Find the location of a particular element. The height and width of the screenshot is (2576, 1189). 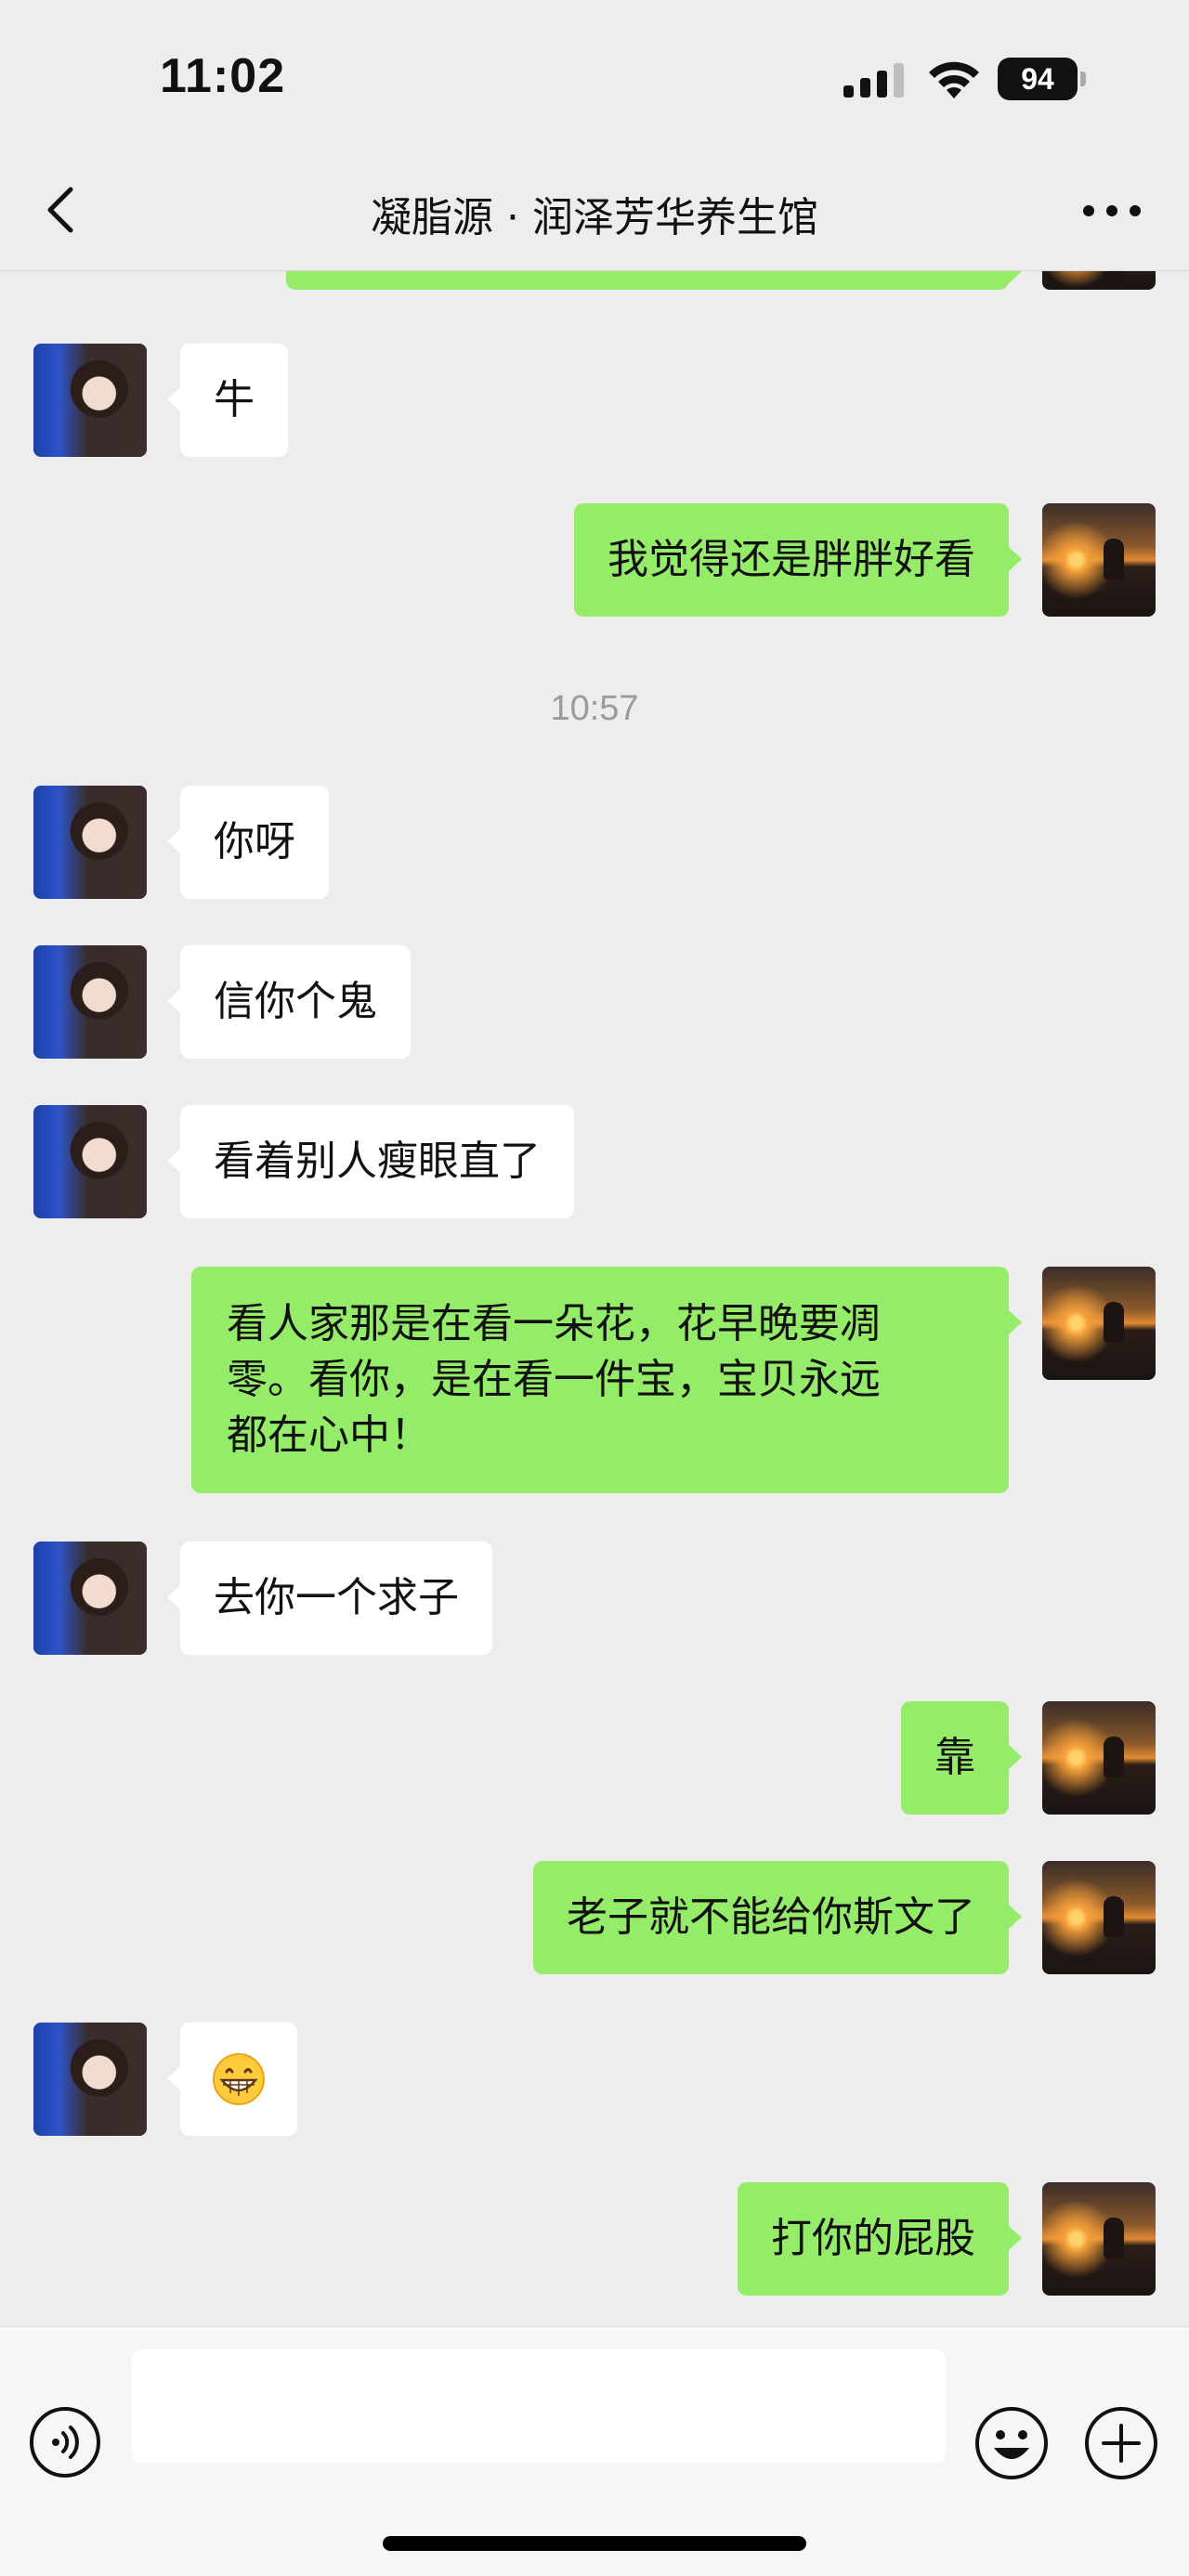

message-input is located at coordinates (539, 2406).